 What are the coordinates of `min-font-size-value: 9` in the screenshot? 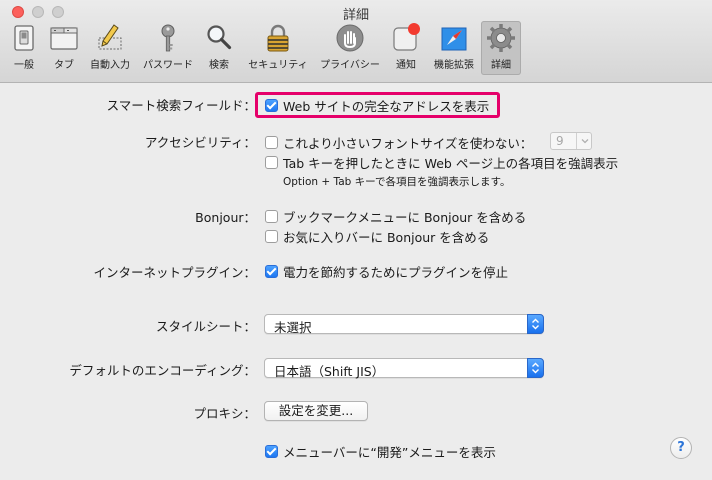 It's located at (560, 141).